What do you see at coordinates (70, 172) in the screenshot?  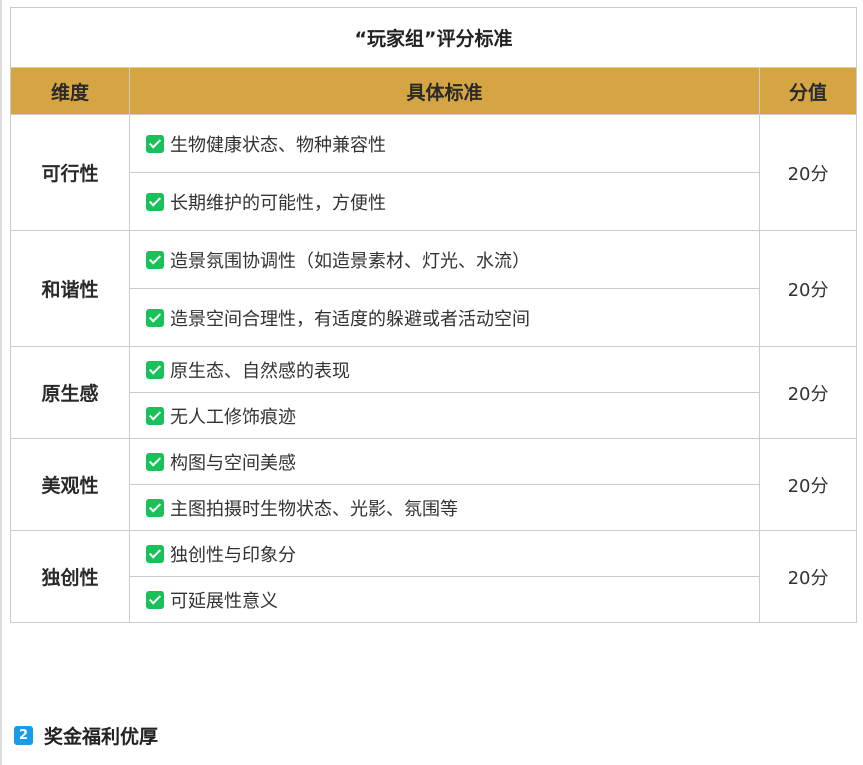 I see `dimension-cell: 可行性` at bounding box center [70, 172].